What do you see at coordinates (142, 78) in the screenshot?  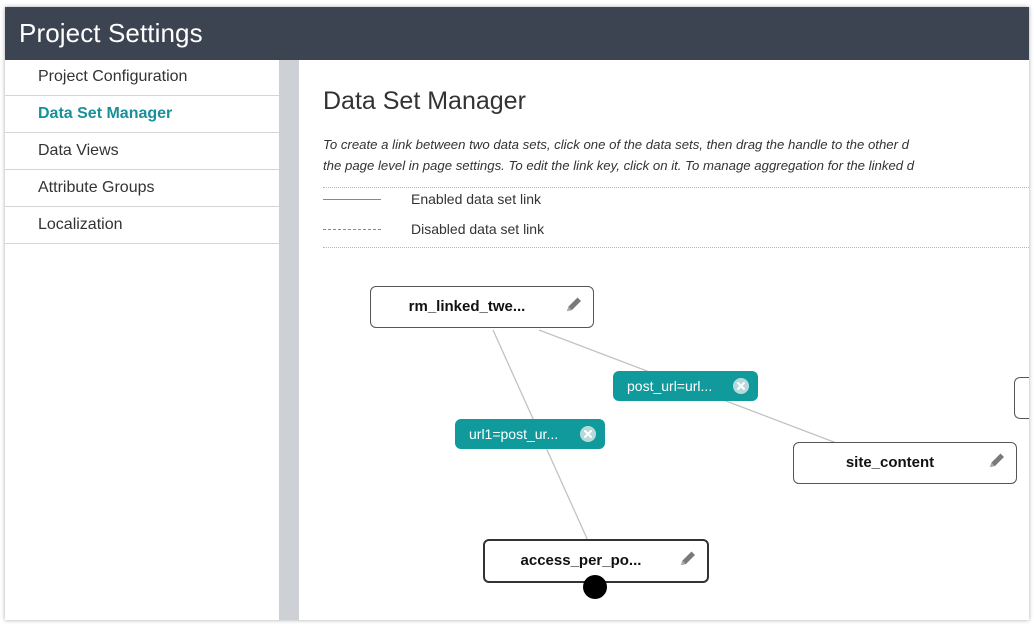 I see `sidebar-item-project-configuration: Project Configuration` at bounding box center [142, 78].